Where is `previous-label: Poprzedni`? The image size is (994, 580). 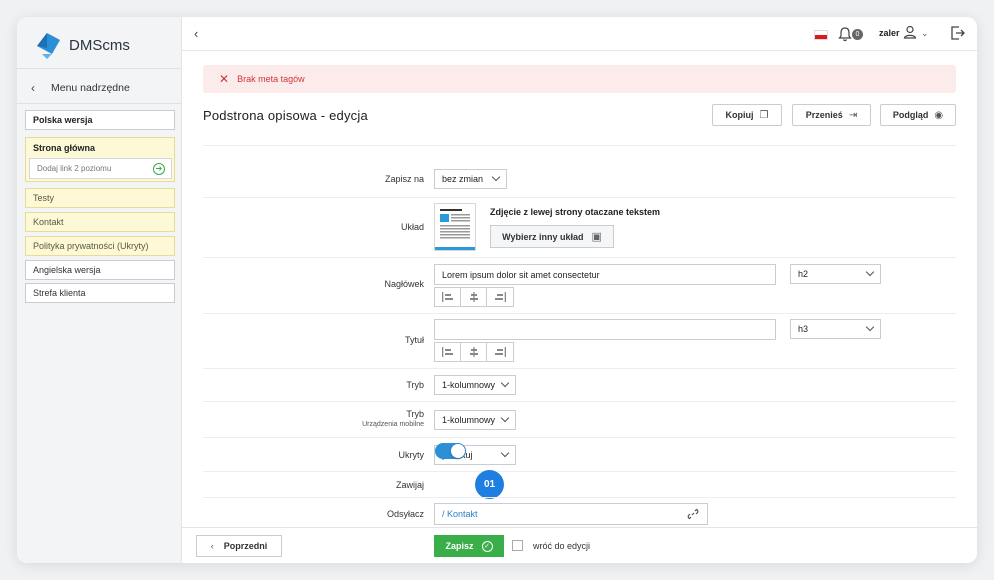
previous-label: Poprzedni is located at coordinates (245, 546).